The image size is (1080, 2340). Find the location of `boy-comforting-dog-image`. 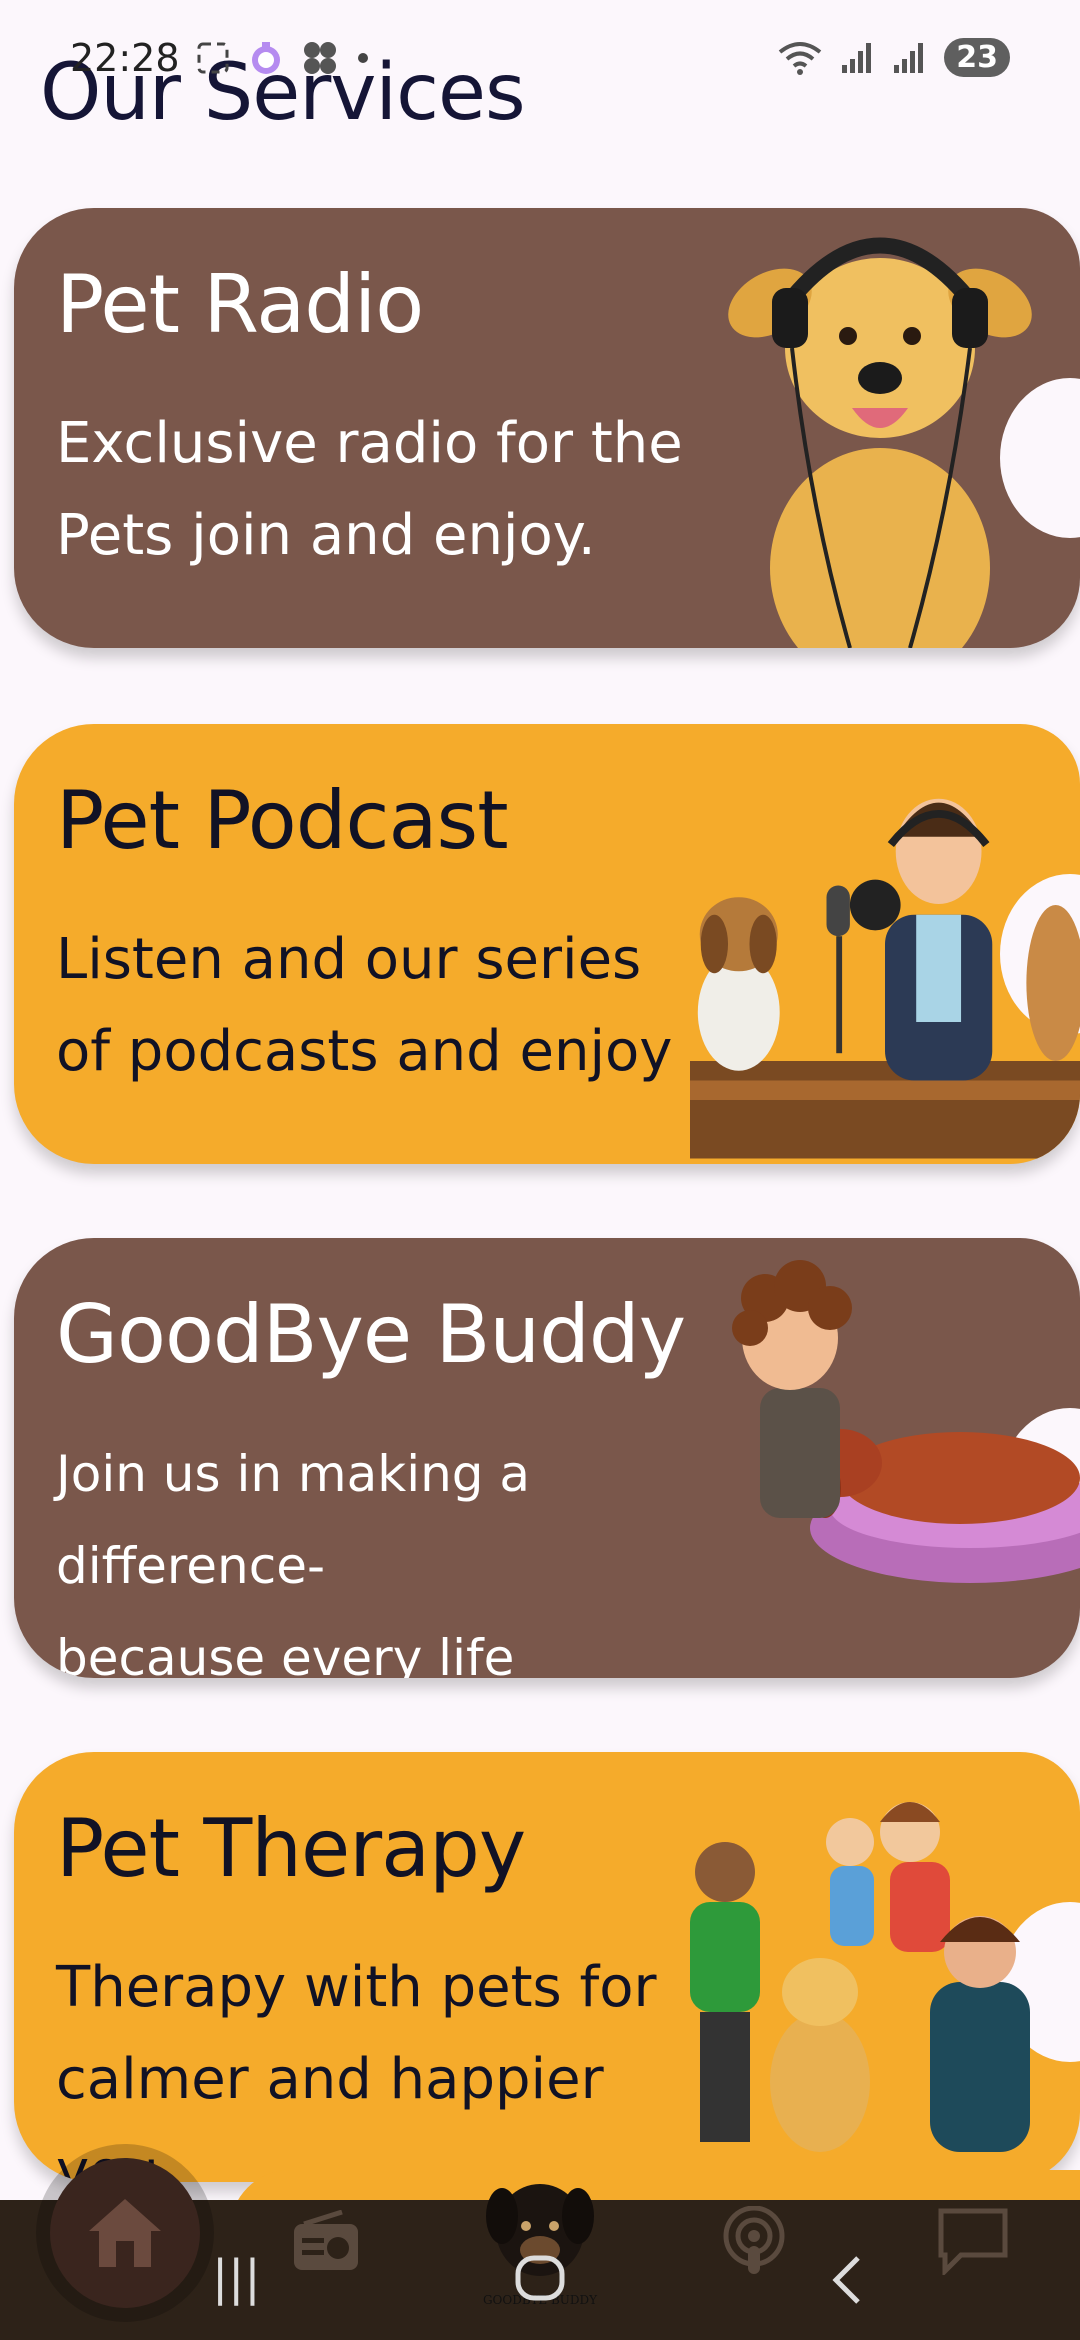

boy-comforting-dog-image is located at coordinates (906, 1421).